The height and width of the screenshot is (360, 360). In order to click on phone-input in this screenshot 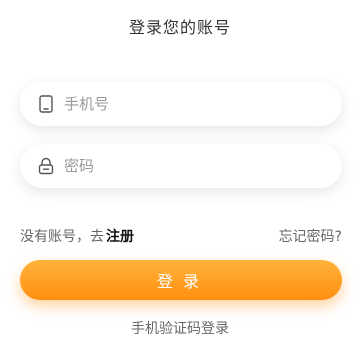, I will do `click(189, 104)`.